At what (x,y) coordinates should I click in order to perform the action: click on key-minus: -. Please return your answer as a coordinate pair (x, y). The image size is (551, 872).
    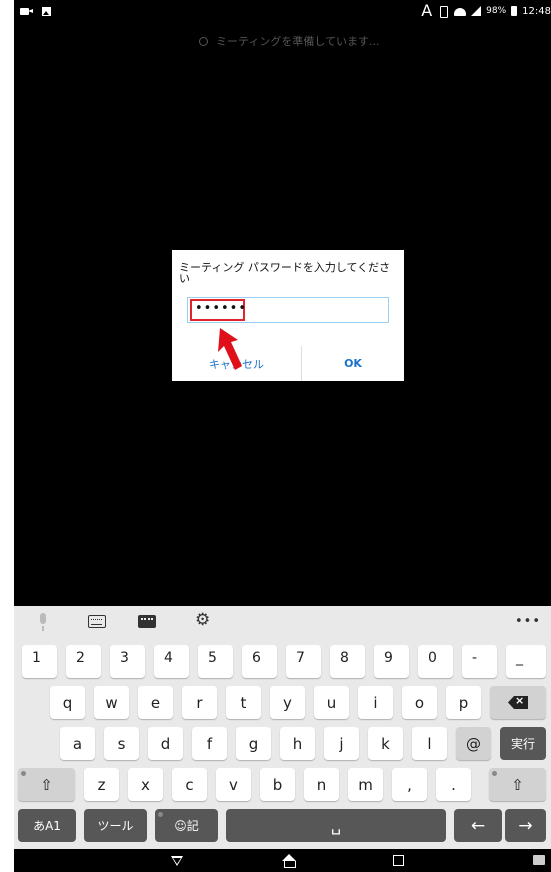
    Looking at the image, I should click on (479, 661).